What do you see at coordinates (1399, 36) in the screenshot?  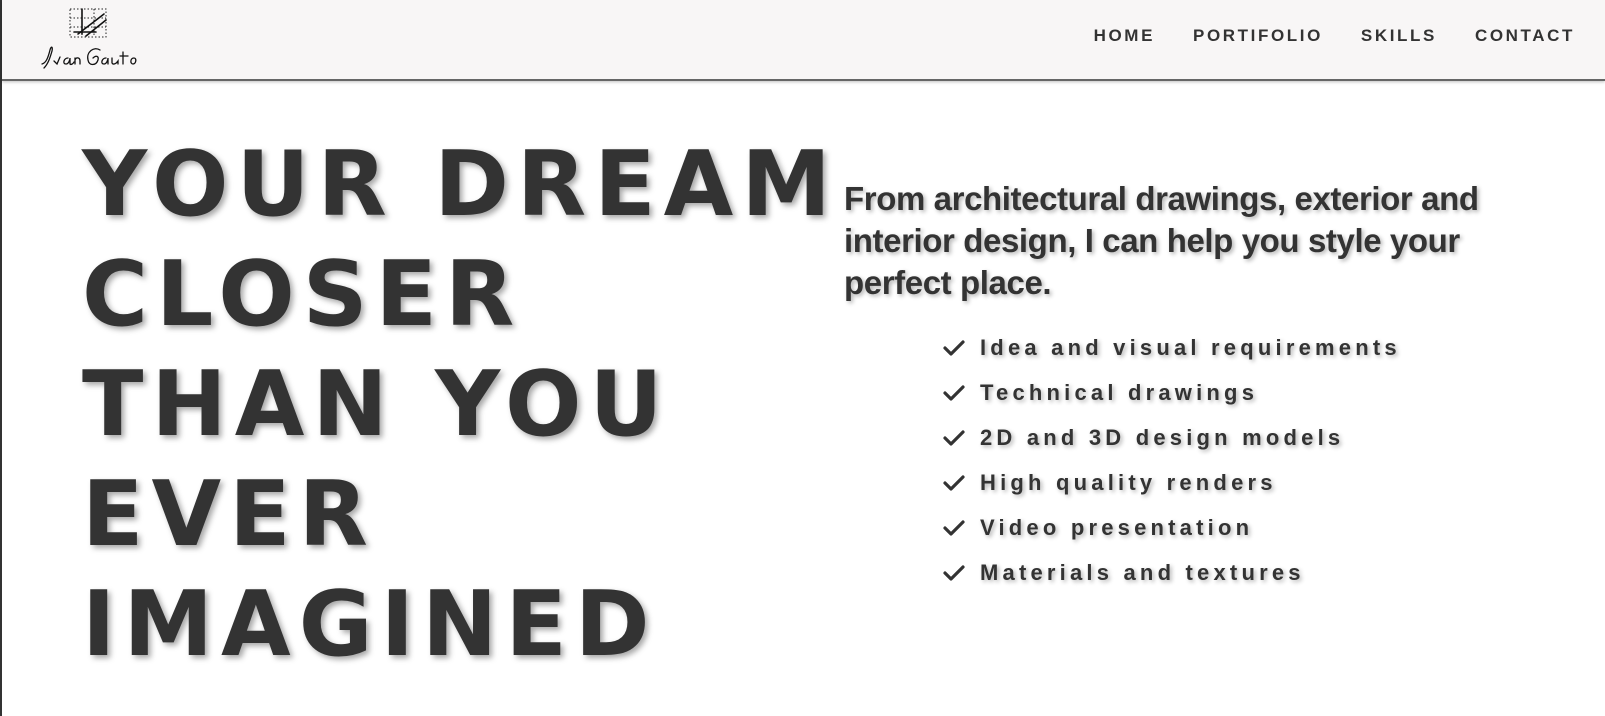 I see `nav-skills-link: SKILLS` at bounding box center [1399, 36].